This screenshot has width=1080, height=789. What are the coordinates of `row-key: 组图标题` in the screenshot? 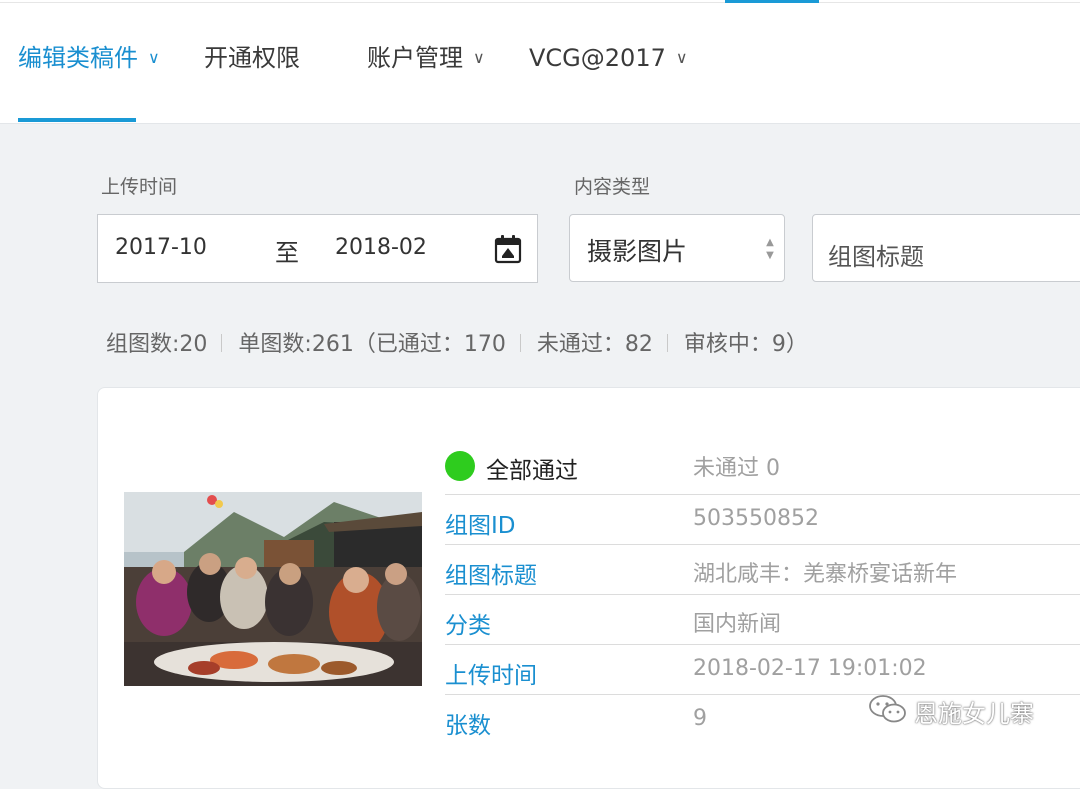 It's located at (491, 576).